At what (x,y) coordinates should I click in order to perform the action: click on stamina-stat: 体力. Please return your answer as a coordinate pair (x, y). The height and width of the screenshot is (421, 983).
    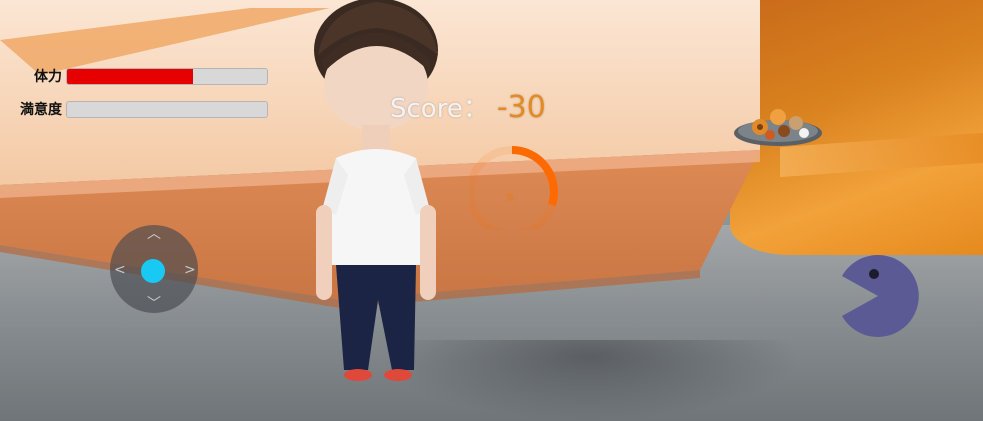
    Looking at the image, I should click on (137, 76).